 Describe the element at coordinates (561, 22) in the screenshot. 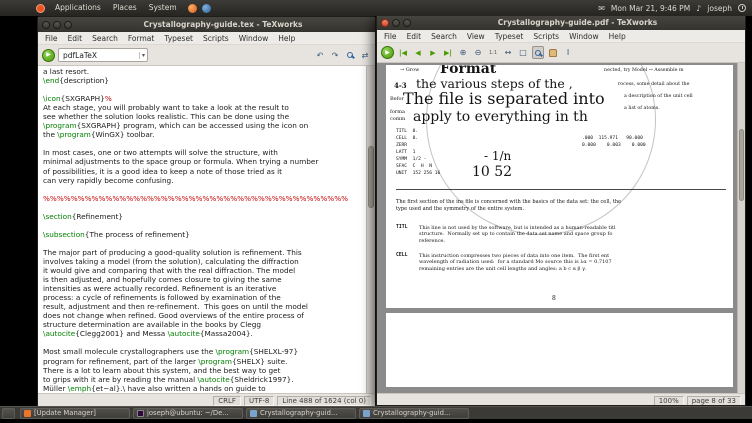

I see `pdf-titlebar: Crystallography-guide.pdf - TeXworks` at that location.